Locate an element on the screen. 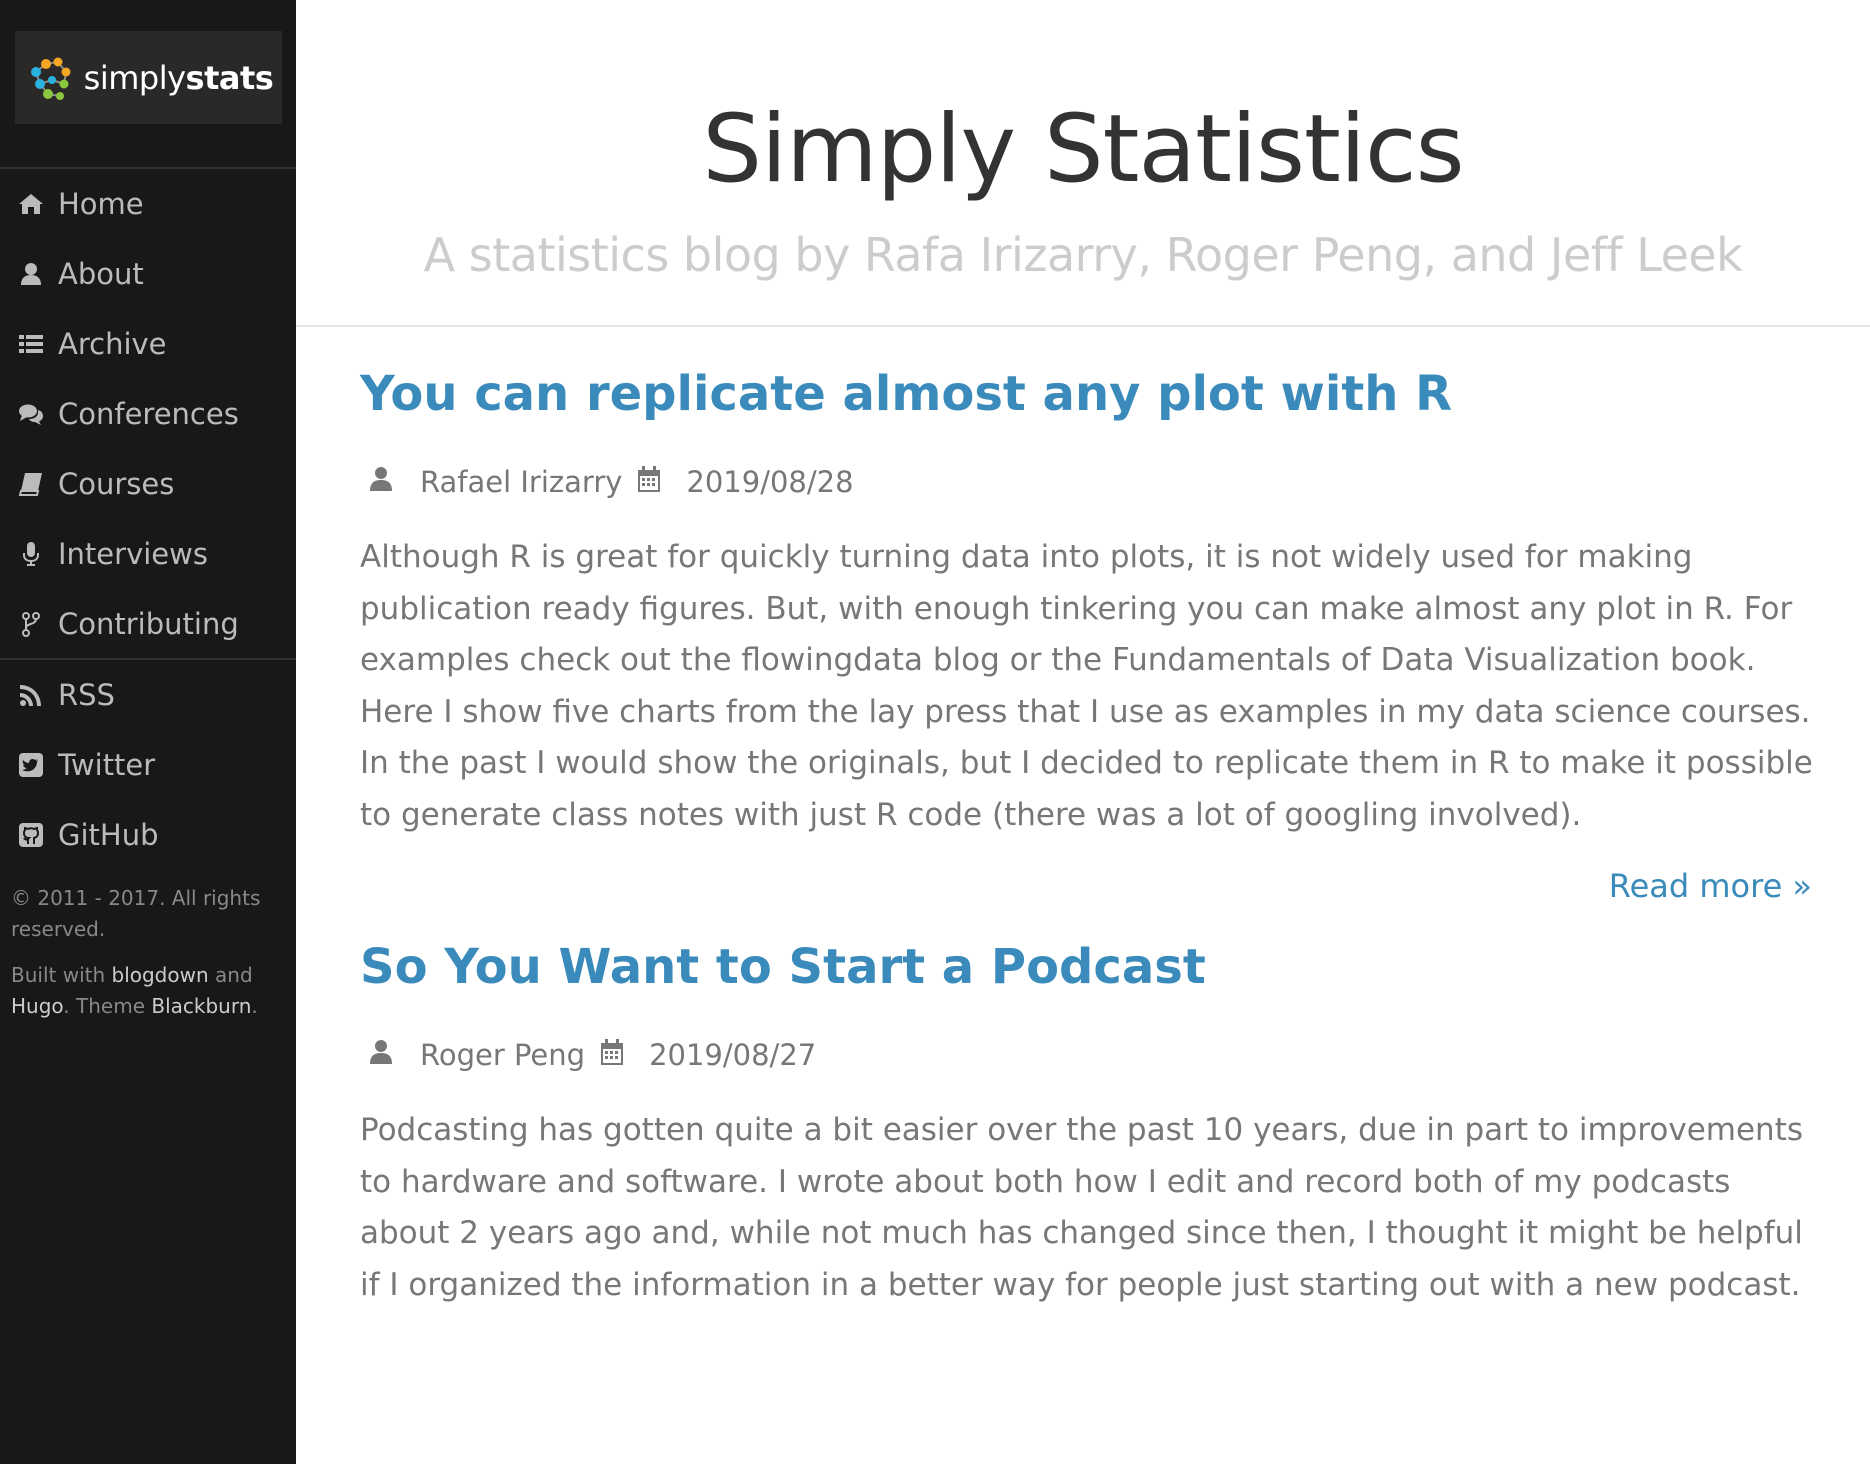 Image resolution: width=1870 pixels, height=1464 pixels. sidebar-item-home: Home is located at coordinates (148, 204).